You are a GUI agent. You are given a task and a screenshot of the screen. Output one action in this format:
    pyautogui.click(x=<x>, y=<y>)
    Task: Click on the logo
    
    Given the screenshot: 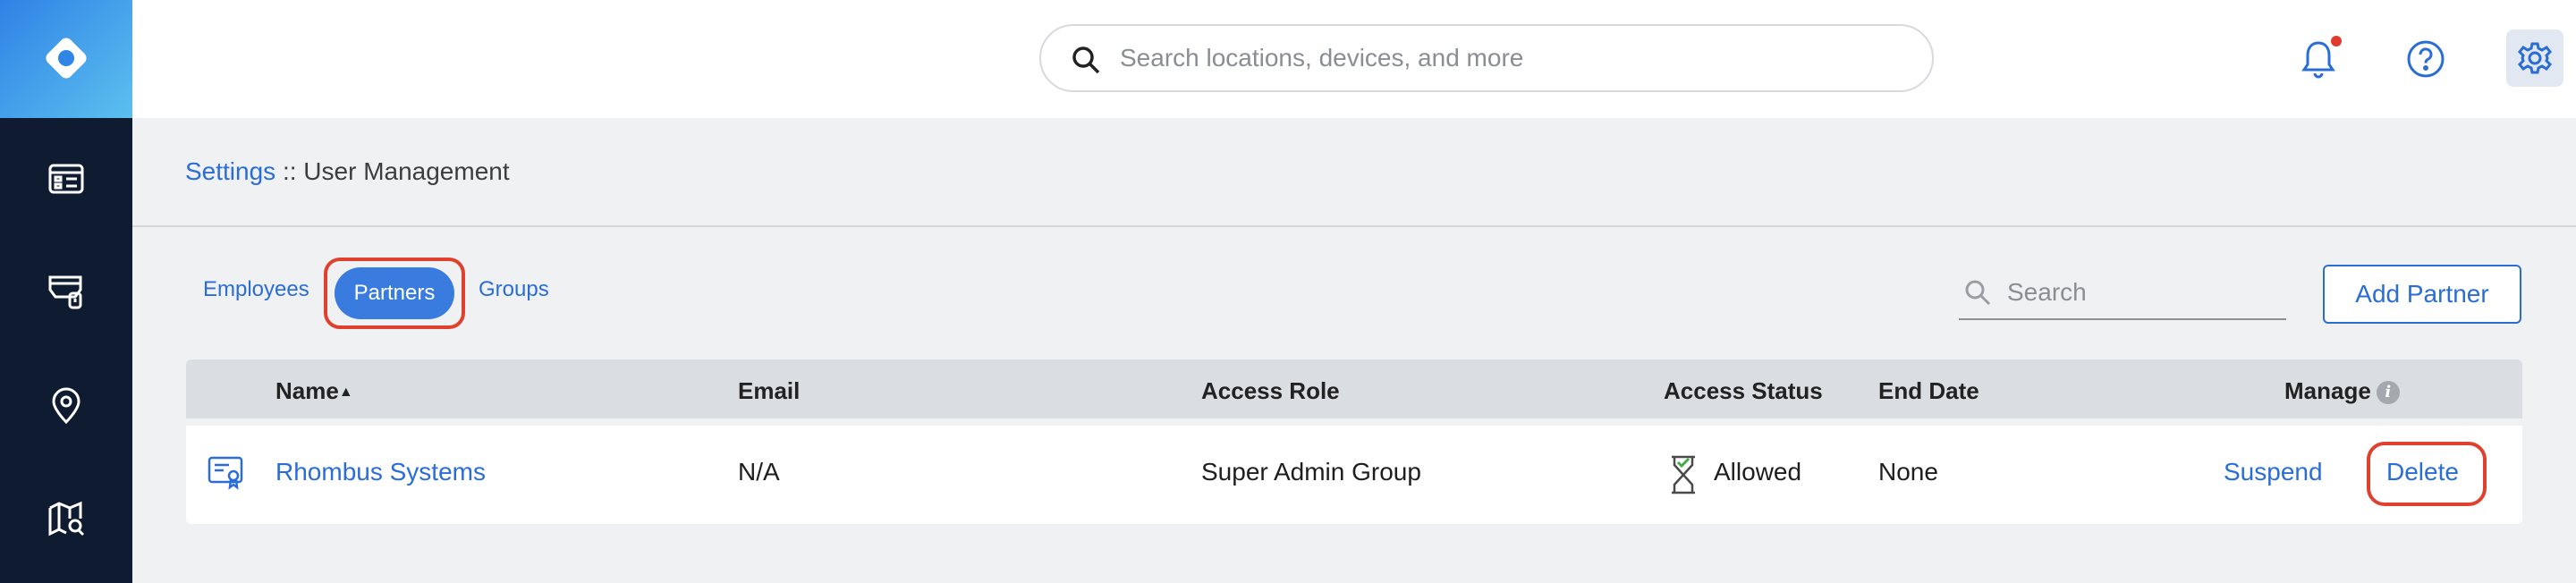 What is the action you would take?
    pyautogui.click(x=66, y=59)
    